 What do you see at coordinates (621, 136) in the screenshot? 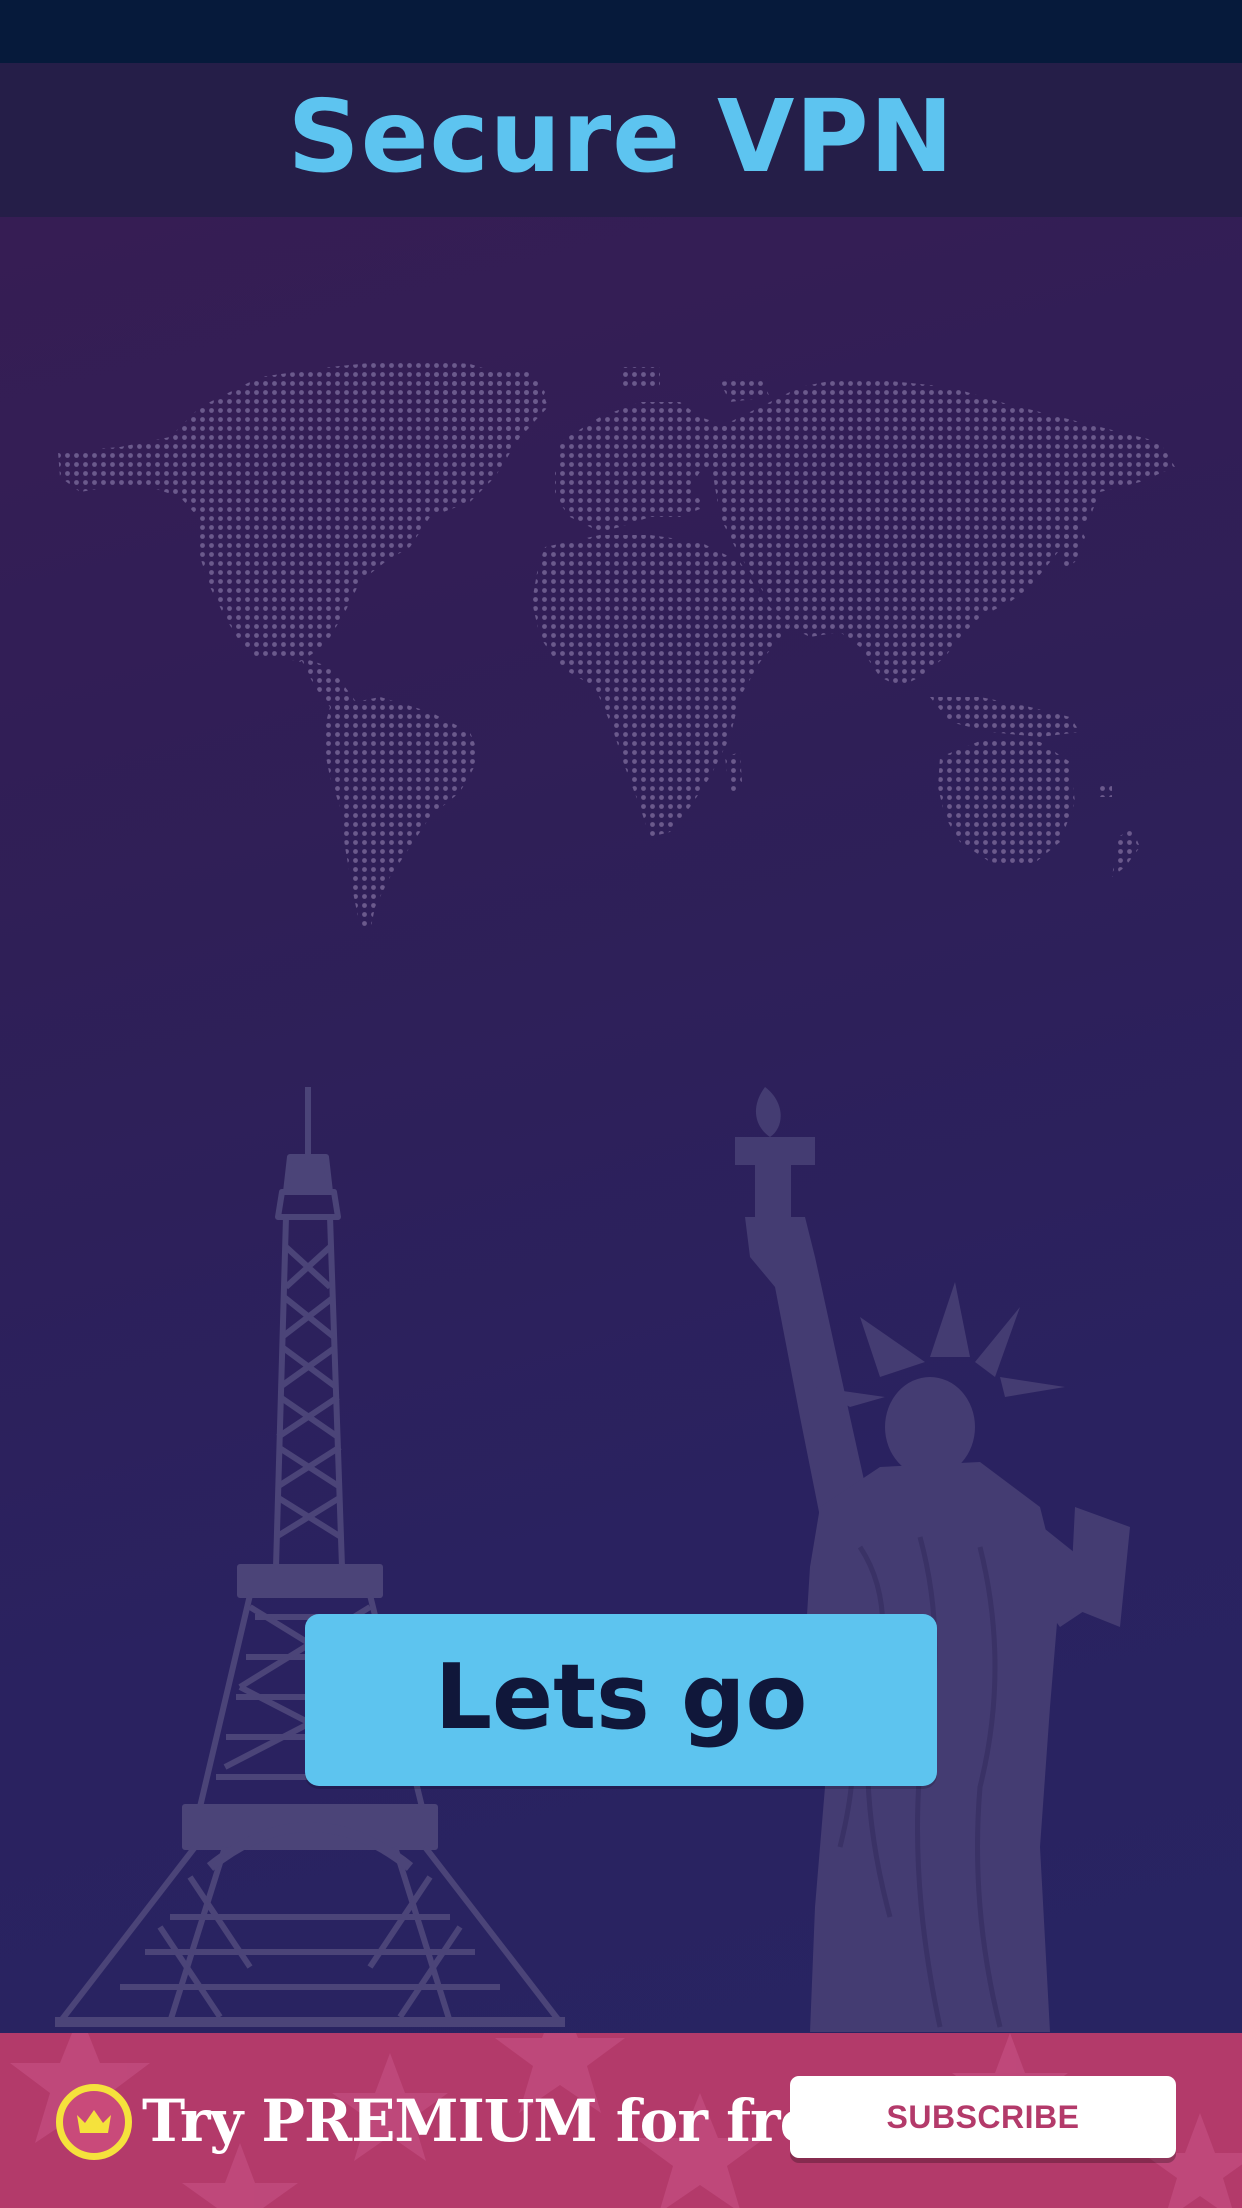
I see `app-title: Secure VPN` at bounding box center [621, 136].